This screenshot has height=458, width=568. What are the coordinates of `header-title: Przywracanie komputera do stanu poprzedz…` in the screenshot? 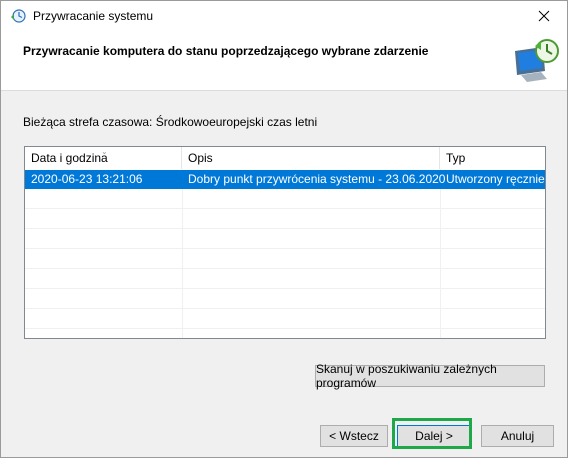 It's located at (226, 51).